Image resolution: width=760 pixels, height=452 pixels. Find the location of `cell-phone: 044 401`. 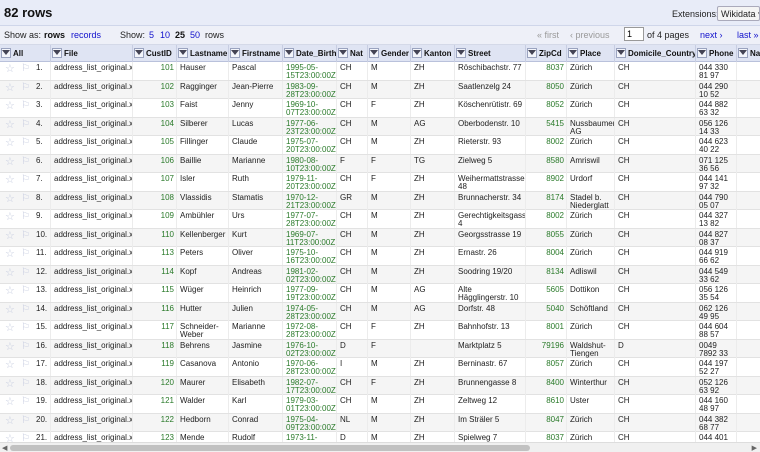

cell-phone: 044 401 is located at coordinates (716, 437).